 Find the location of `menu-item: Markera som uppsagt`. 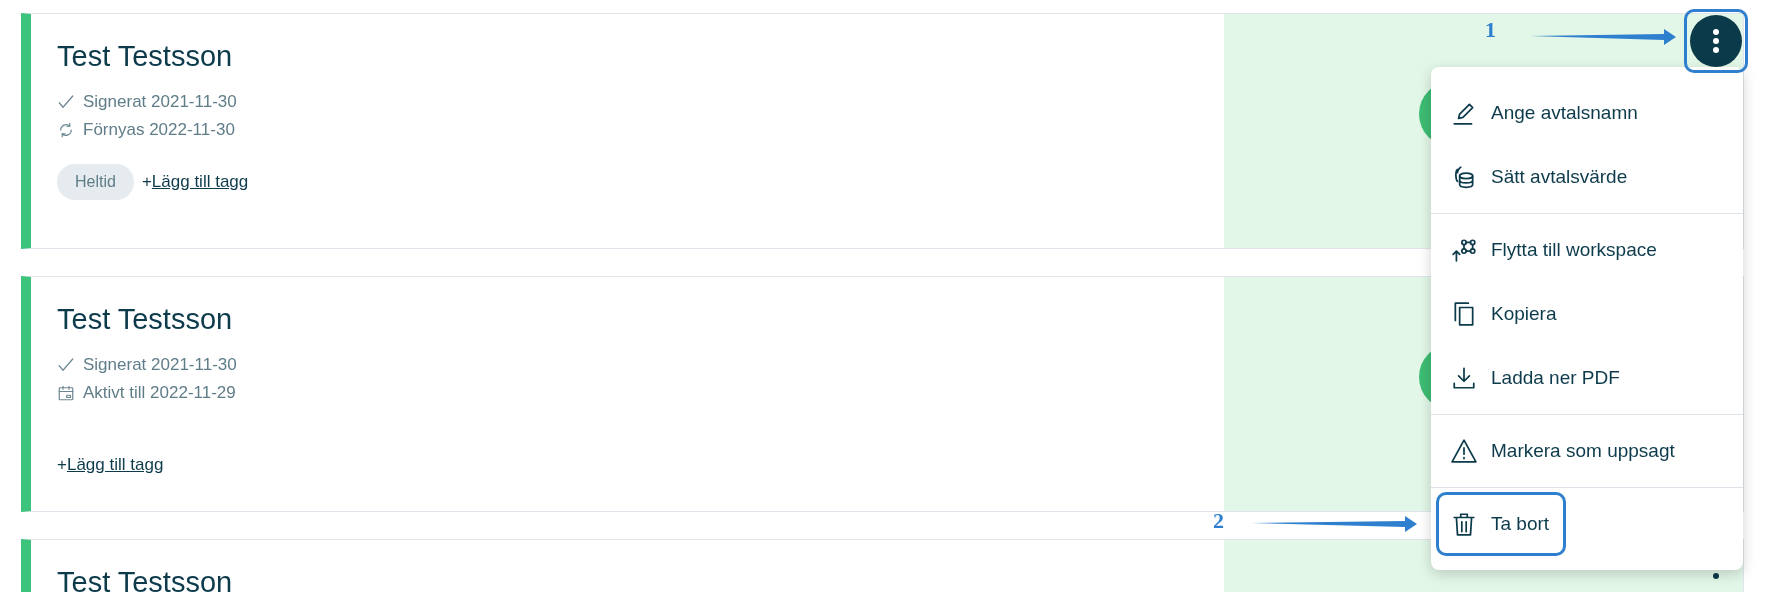

menu-item: Markera som uppsagt is located at coordinates (1587, 451).